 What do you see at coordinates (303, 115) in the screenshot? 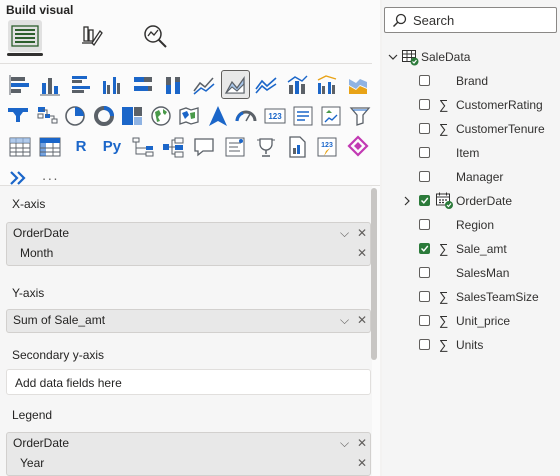
I see `multi-row-card-button` at bounding box center [303, 115].